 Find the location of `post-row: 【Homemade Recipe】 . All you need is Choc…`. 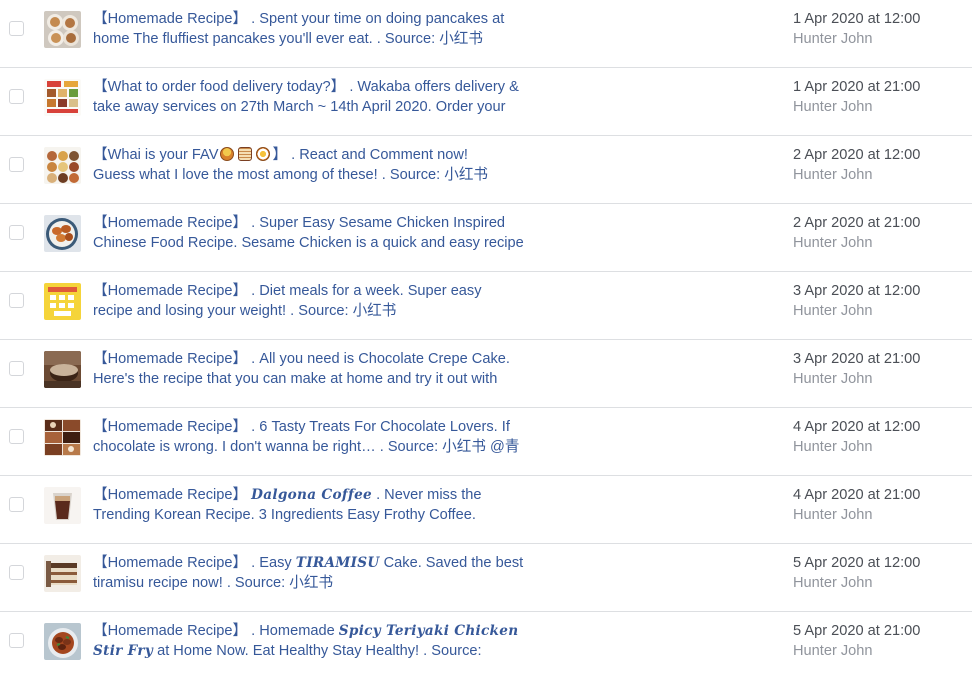

post-row: 【Homemade Recipe】 . All you need is Choc… is located at coordinates (486, 374).